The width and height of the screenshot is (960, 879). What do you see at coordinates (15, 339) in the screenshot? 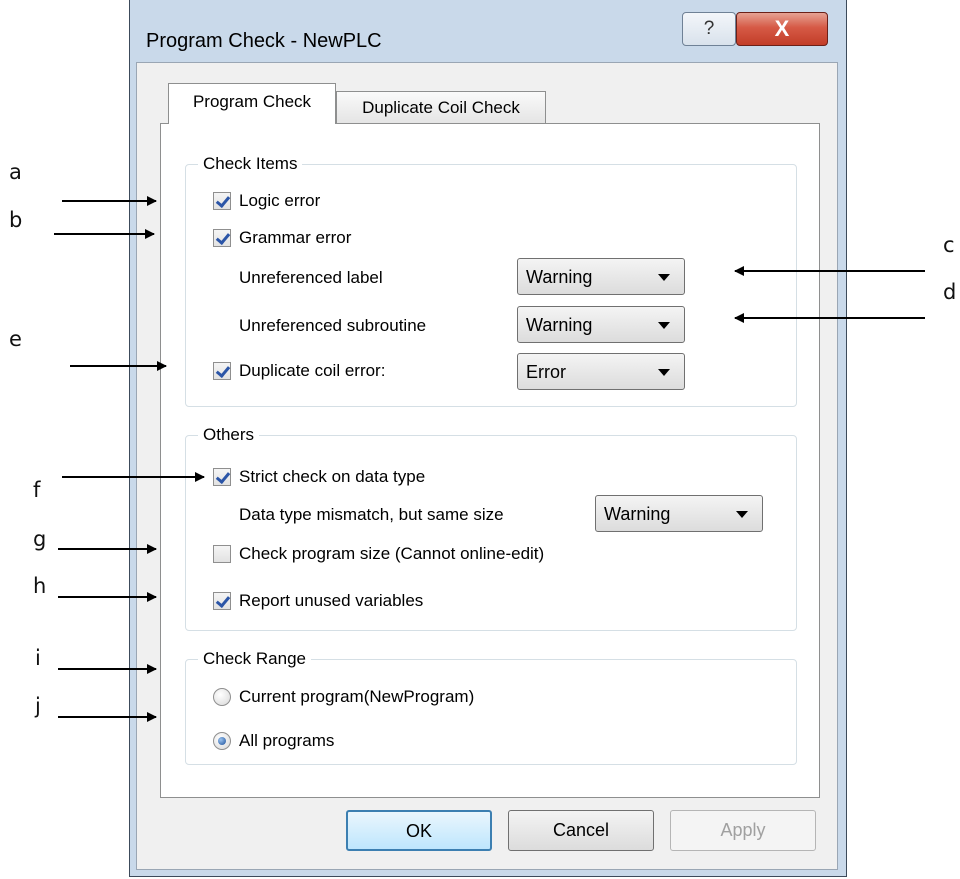
I see `annotation-e: e` at bounding box center [15, 339].